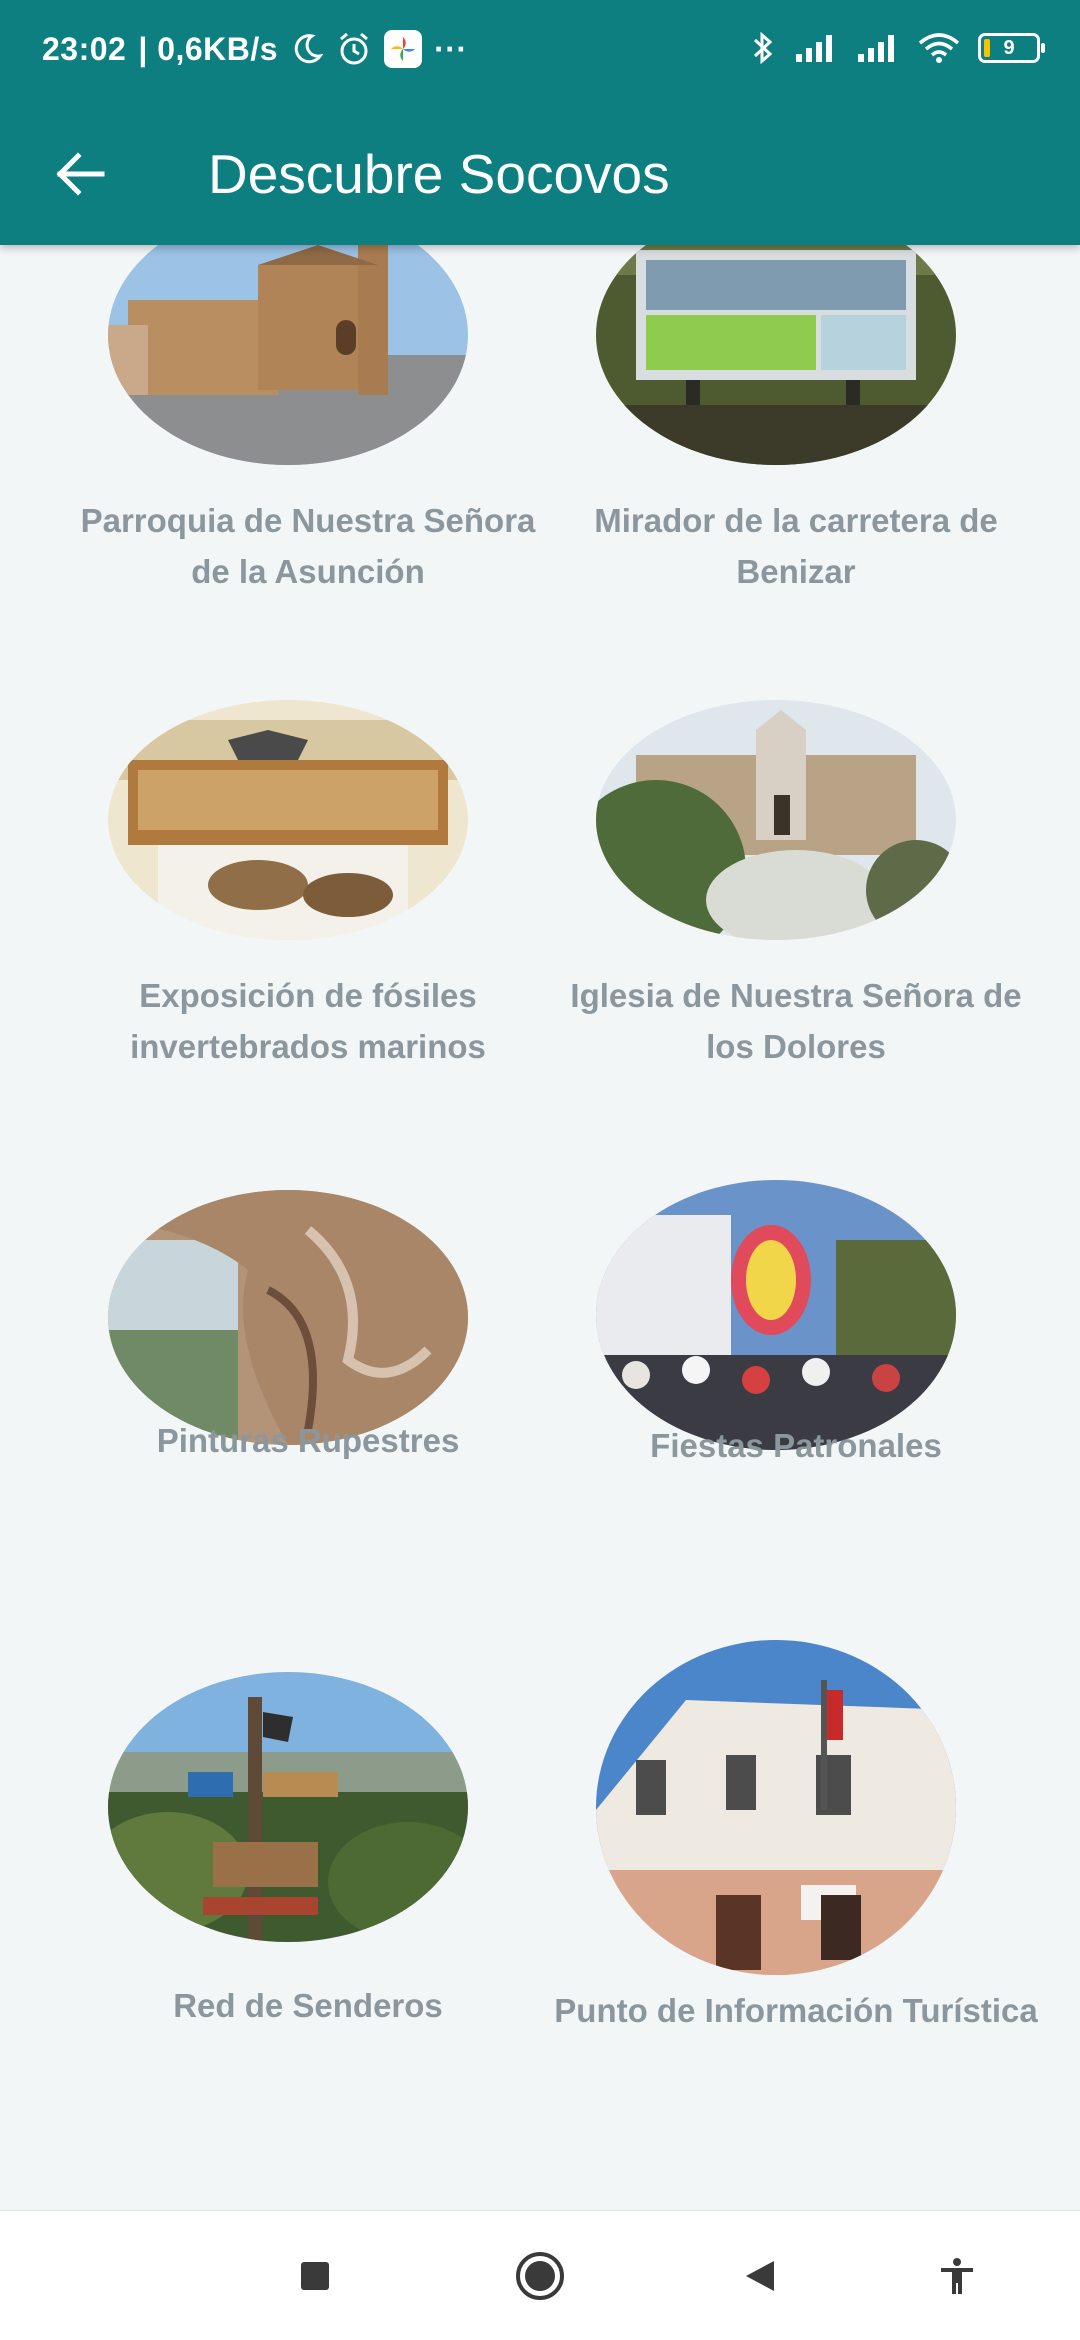 The image size is (1080, 2340). Describe the element at coordinates (308, 1440) in the screenshot. I see `place-label: Pinturas Rupestres` at that location.